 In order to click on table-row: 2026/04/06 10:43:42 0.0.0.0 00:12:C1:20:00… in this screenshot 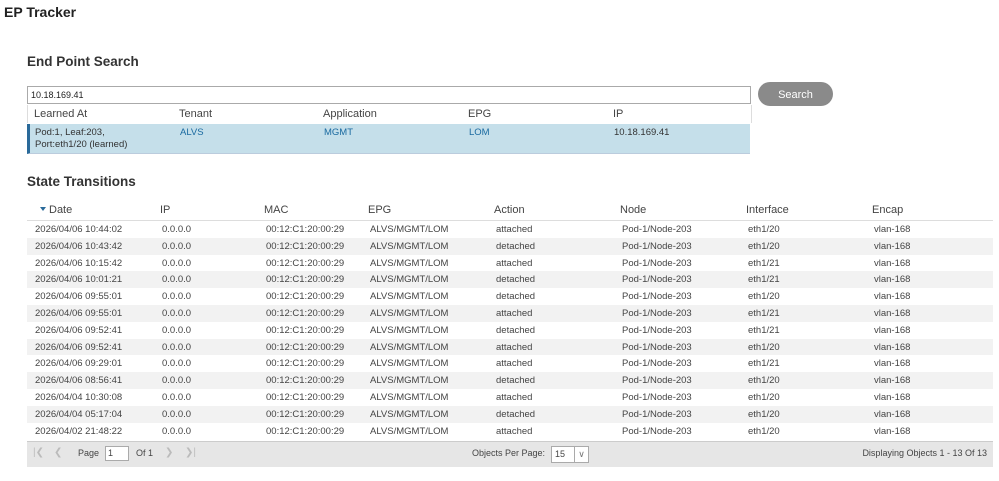, I will do `click(510, 246)`.